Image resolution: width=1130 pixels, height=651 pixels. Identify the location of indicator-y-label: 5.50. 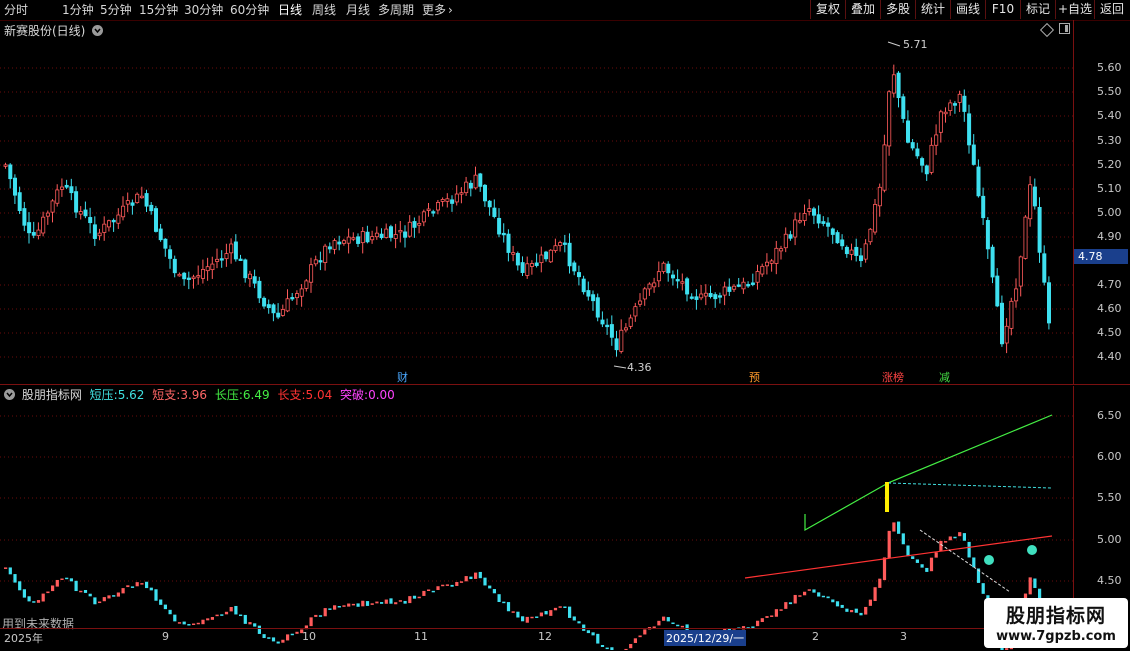
(1109, 497).